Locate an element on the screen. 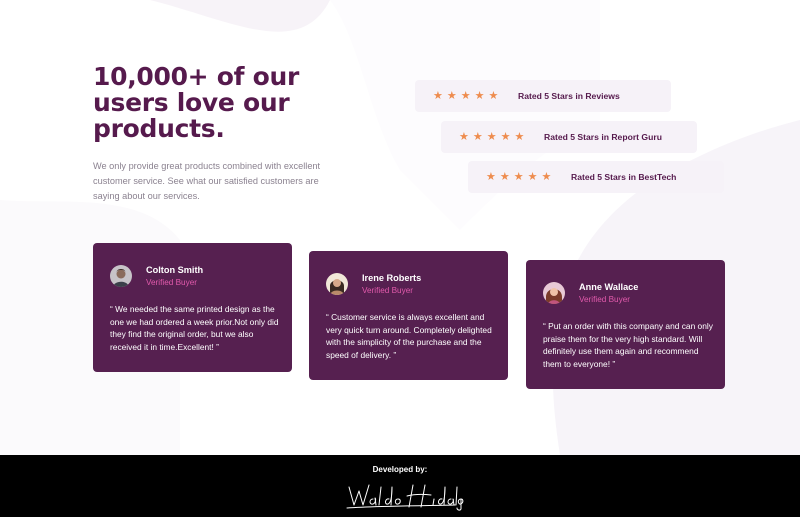  rating-badge-reviews: ★ ★ ★ ★ ★ Rated 5 Stars in Reviews is located at coordinates (543, 96).